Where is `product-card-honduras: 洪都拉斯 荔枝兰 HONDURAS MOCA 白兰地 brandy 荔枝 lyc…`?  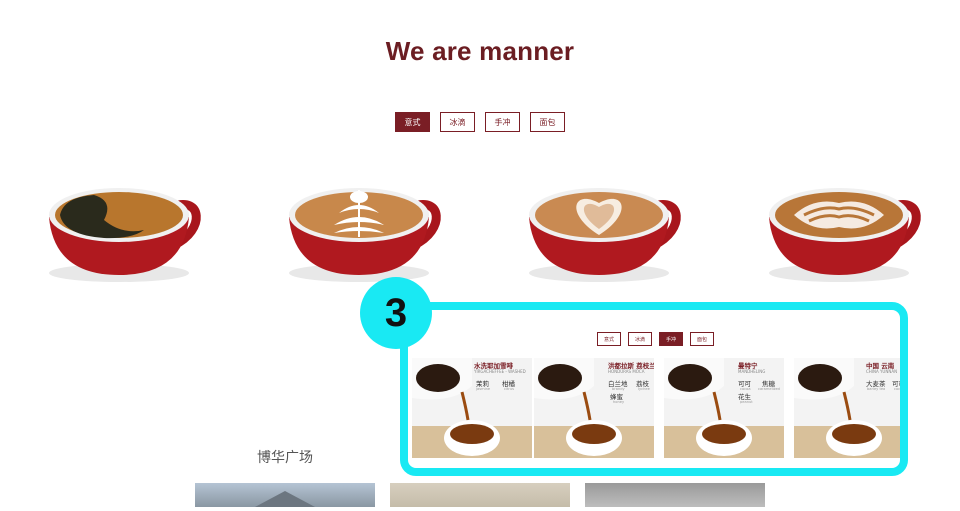
product-card-honduras: 洪都拉斯 荔枝兰 HONDURAS MOCA 白兰地 brandy 荔枝 lyc… is located at coordinates (594, 408).